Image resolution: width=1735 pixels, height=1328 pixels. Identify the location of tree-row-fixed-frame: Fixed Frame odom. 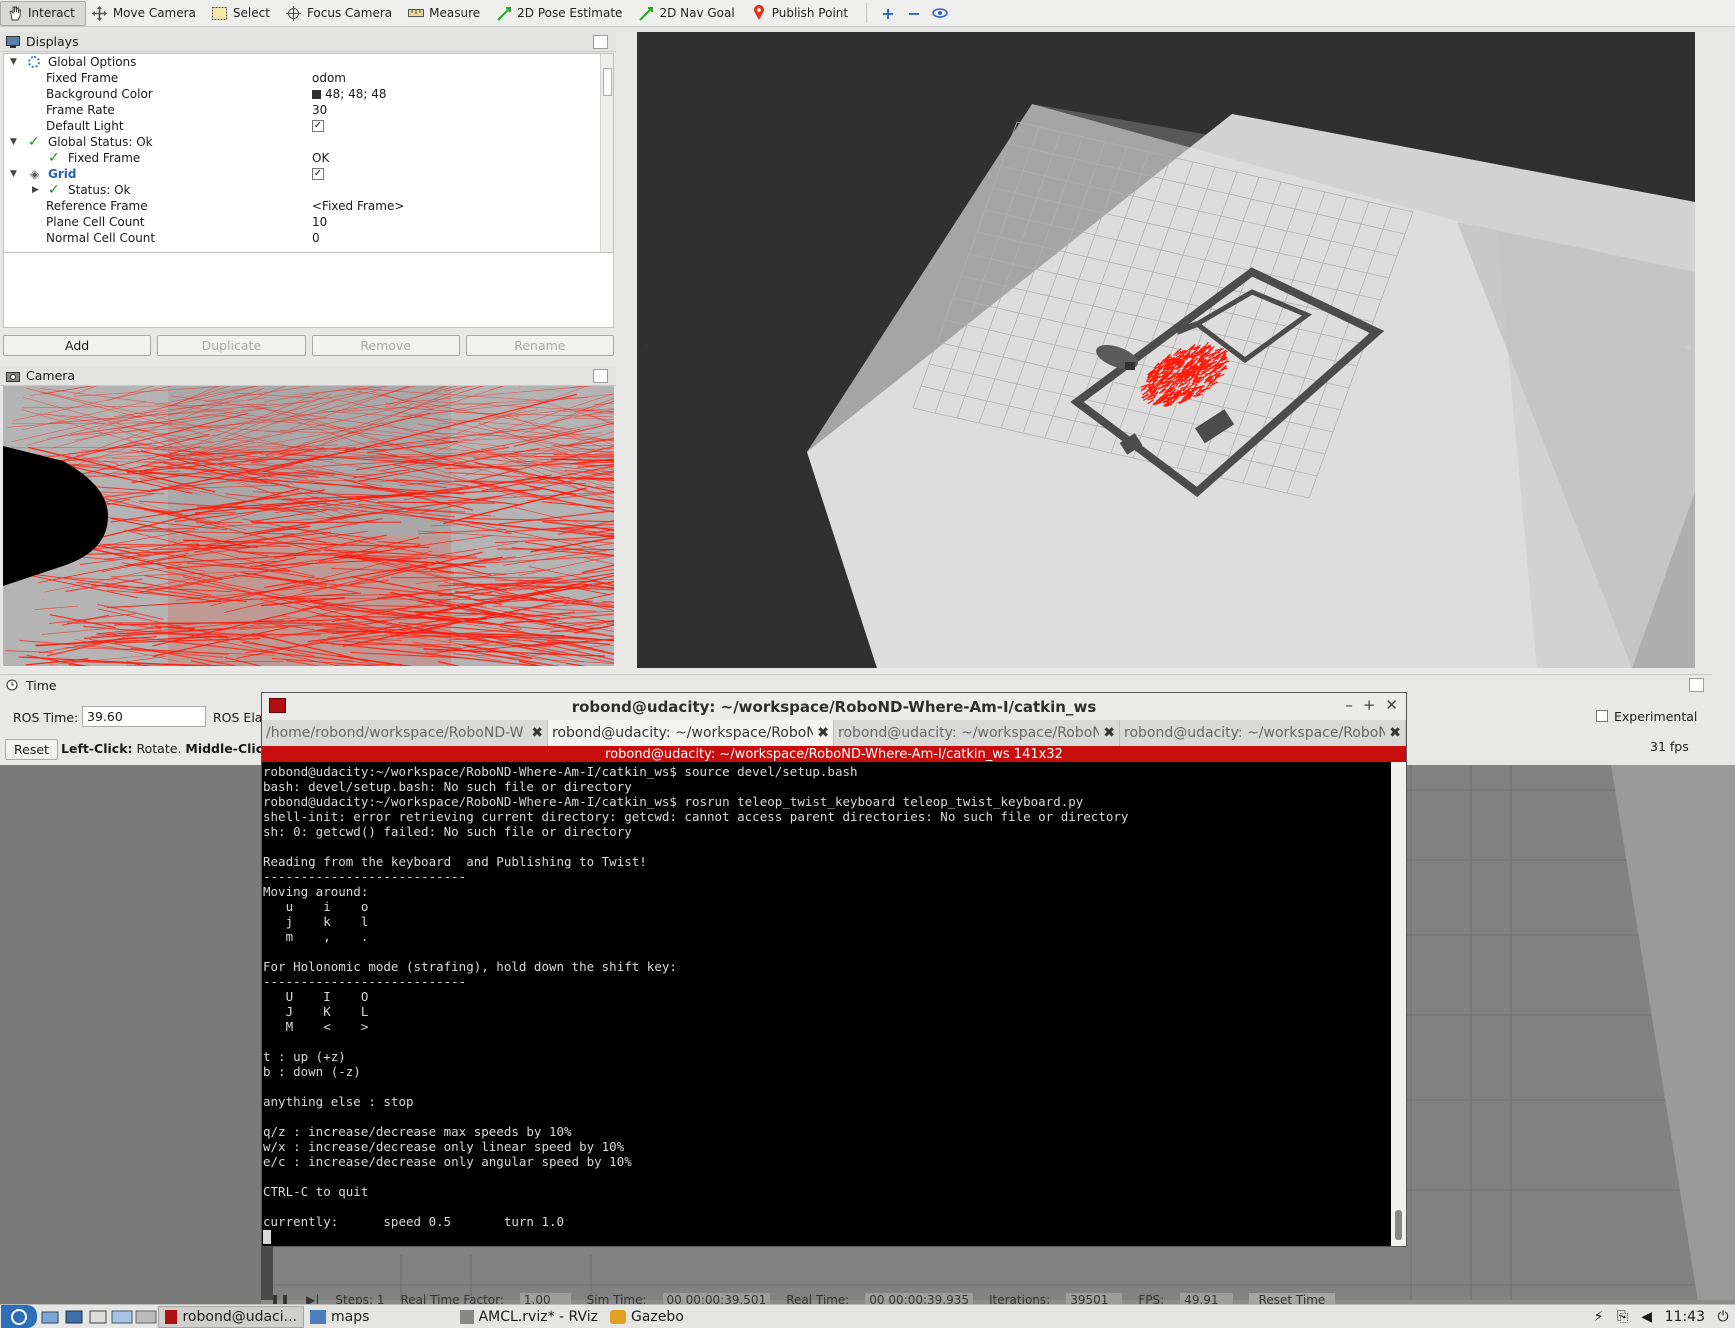
(308, 78).